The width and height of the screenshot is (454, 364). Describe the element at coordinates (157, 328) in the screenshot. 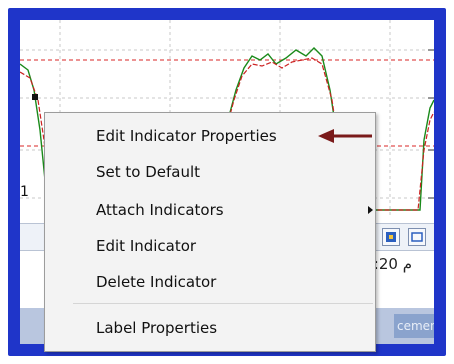

I see `menu-item-label: Label Properties` at that location.